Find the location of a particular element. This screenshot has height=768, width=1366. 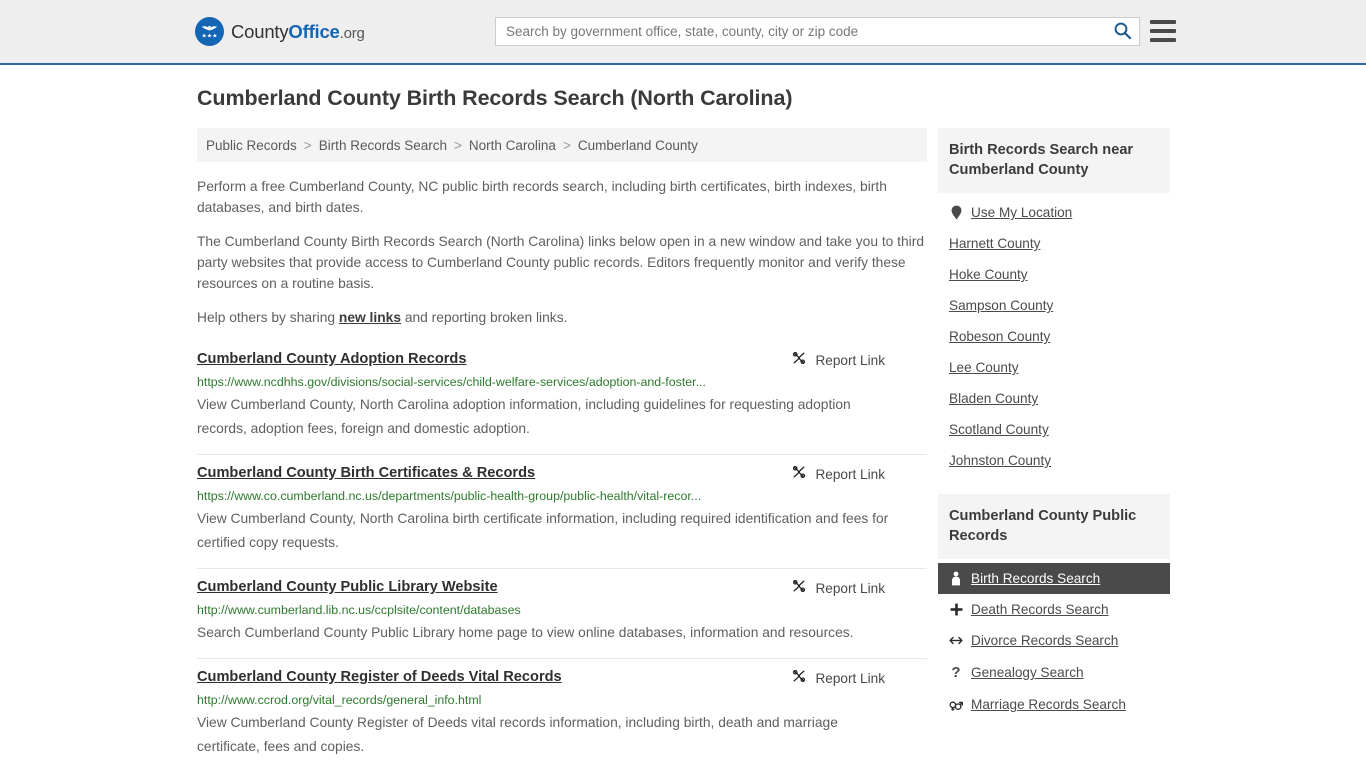

breadcrumb-item-public-records: Public Records is located at coordinates (251, 145).